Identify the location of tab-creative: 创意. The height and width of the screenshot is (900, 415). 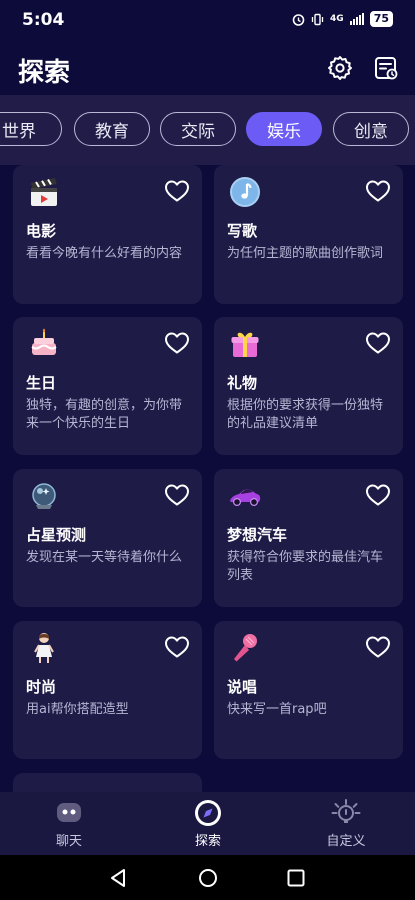
(371, 129).